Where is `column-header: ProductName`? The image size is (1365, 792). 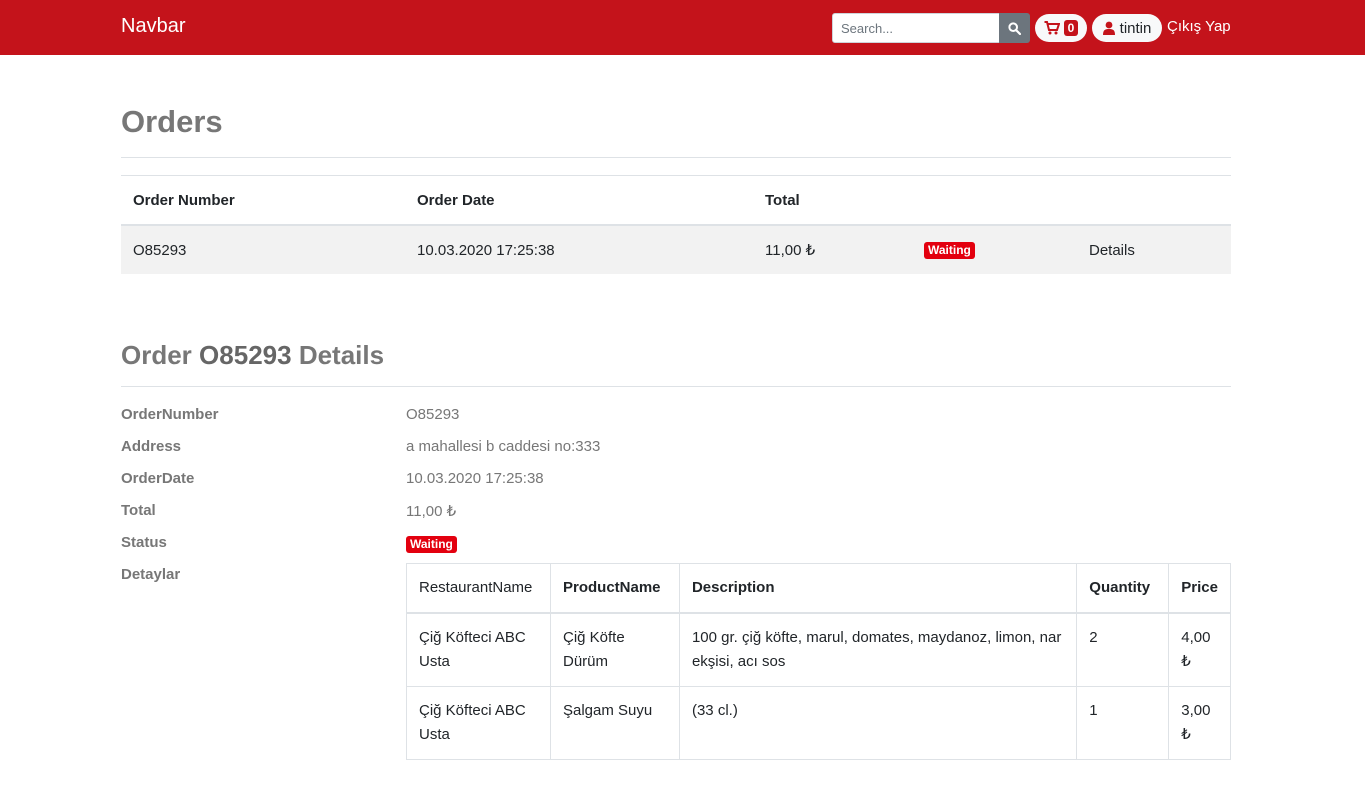 column-header: ProductName is located at coordinates (614, 588).